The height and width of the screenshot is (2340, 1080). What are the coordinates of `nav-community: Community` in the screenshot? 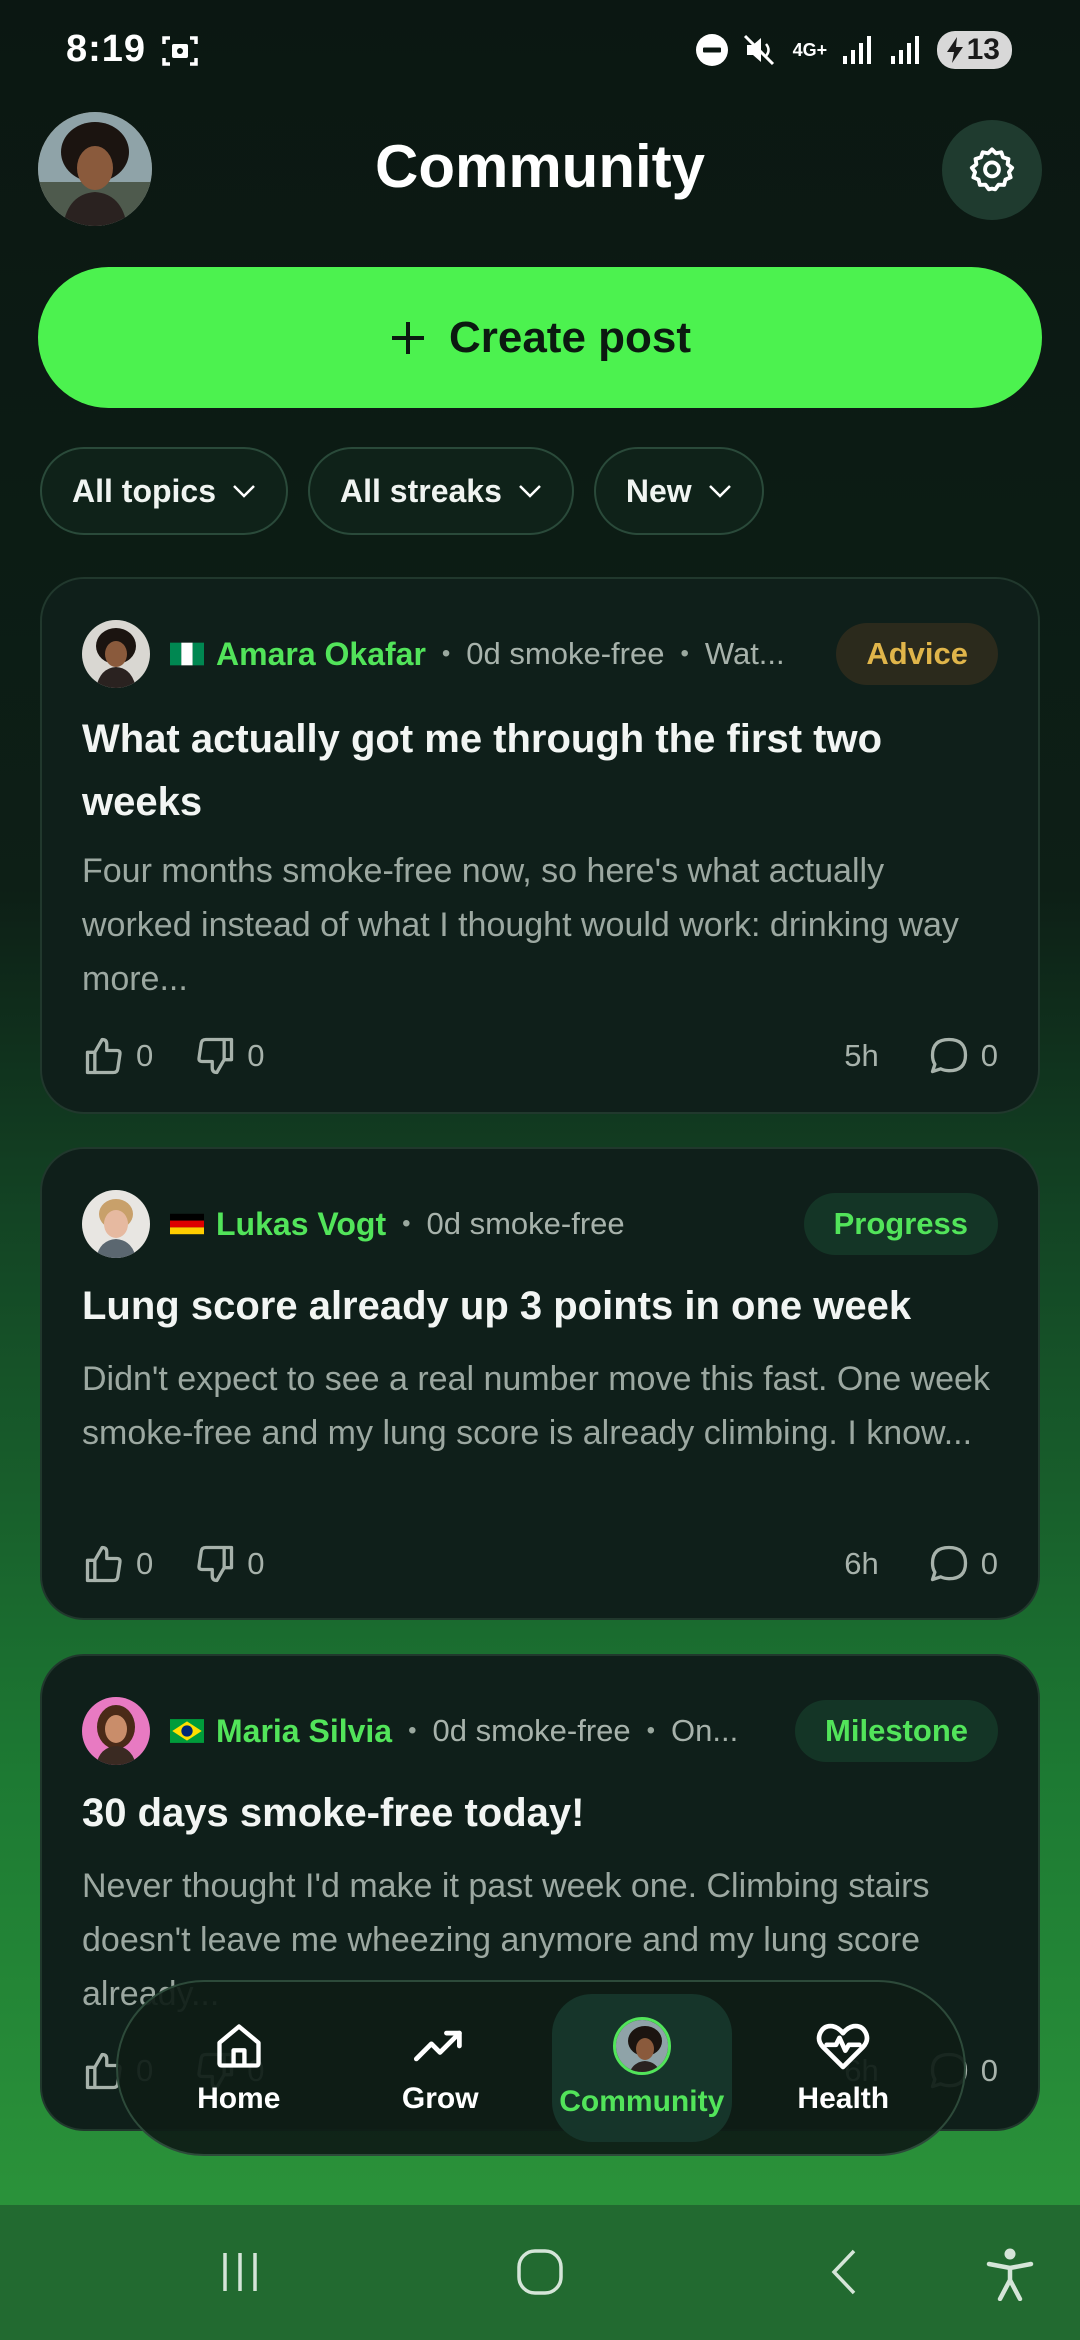 It's located at (641, 2068).